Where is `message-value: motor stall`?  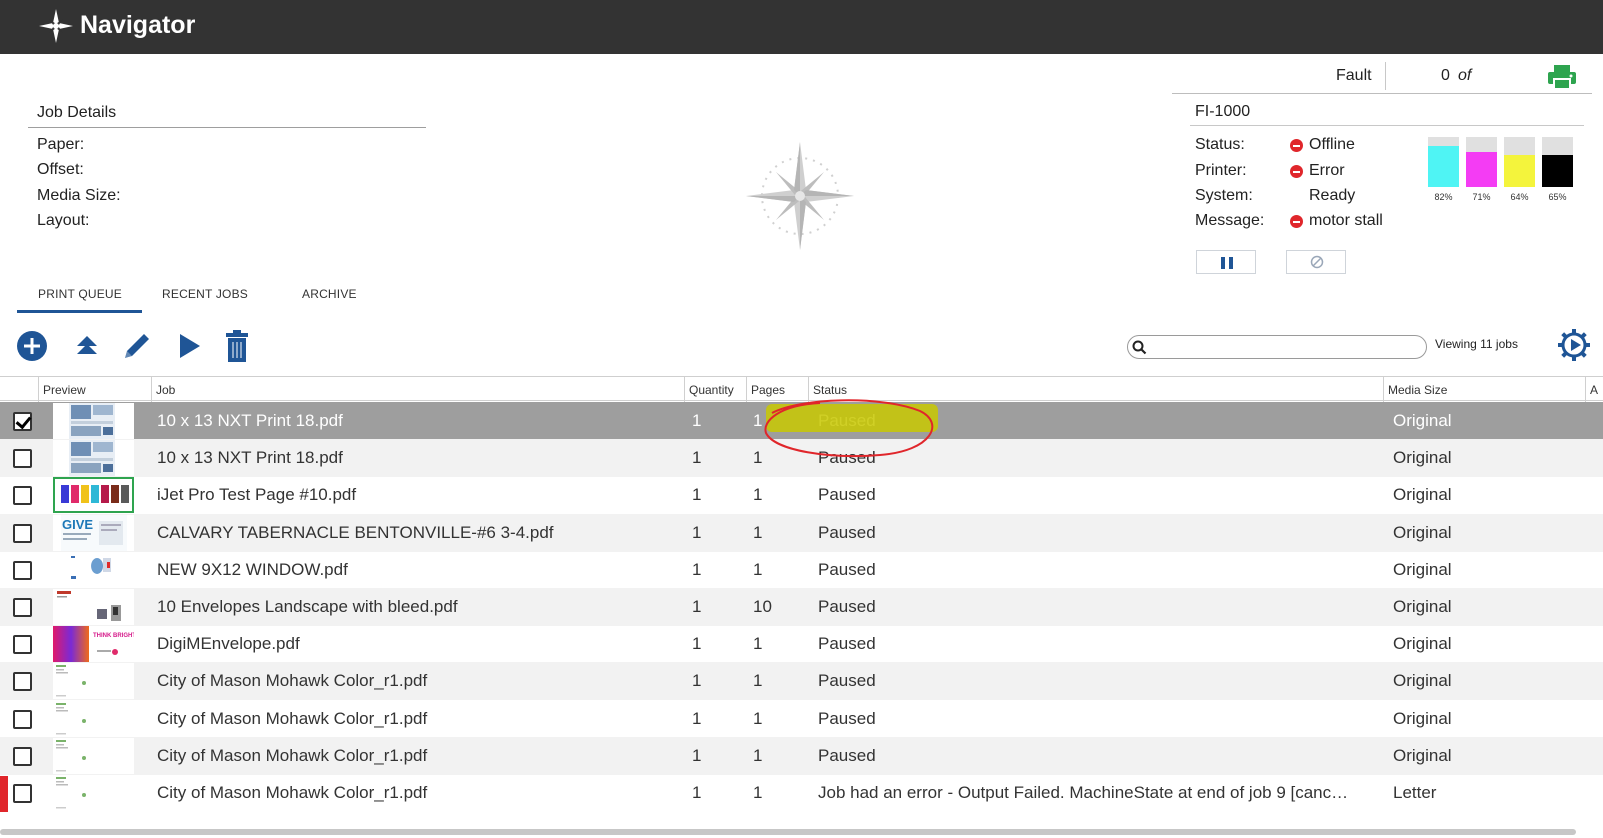
message-value: motor stall is located at coordinates (1346, 220).